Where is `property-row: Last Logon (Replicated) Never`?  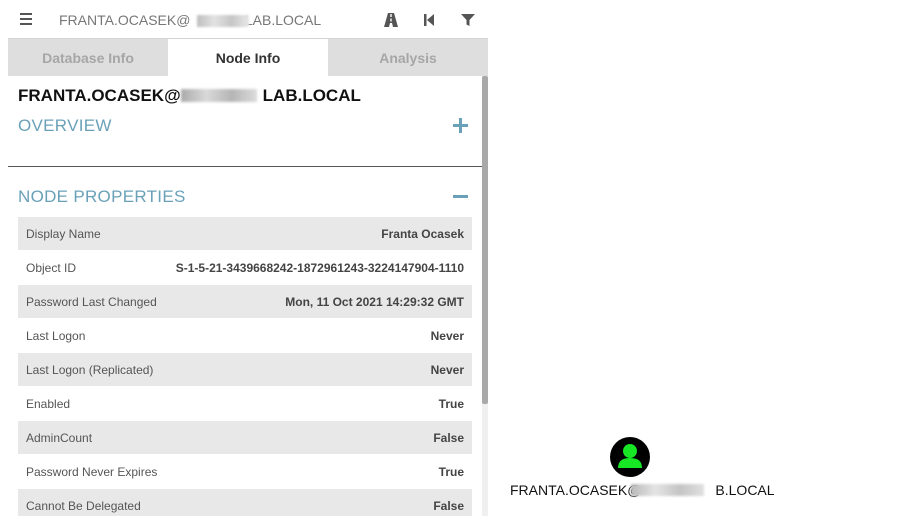 property-row: Last Logon (Replicated) Never is located at coordinates (245, 369).